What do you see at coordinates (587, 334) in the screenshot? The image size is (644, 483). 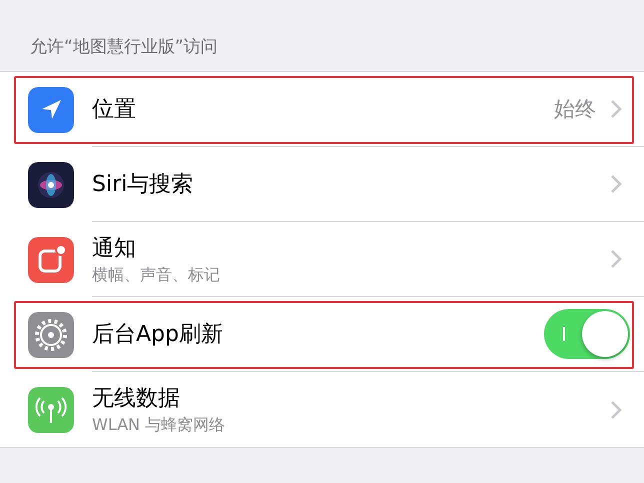 I see `toggle-switch` at bounding box center [587, 334].